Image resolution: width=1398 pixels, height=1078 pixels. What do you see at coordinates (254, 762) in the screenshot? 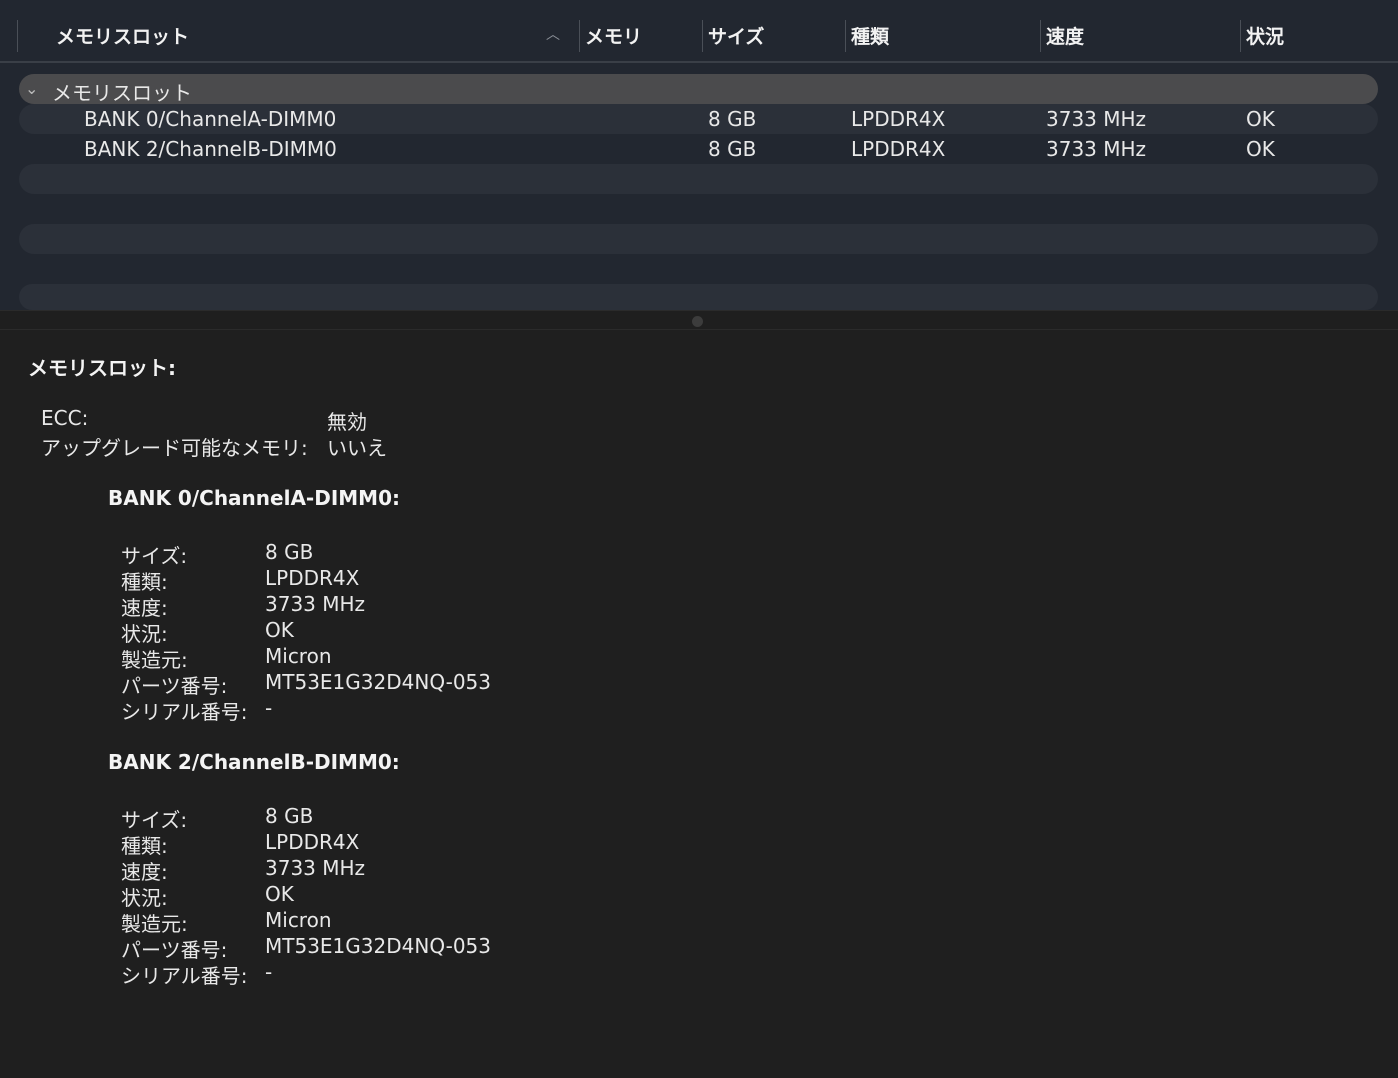
I see `bank-title: BANK 2/ChannelB-DIMM0:` at bounding box center [254, 762].